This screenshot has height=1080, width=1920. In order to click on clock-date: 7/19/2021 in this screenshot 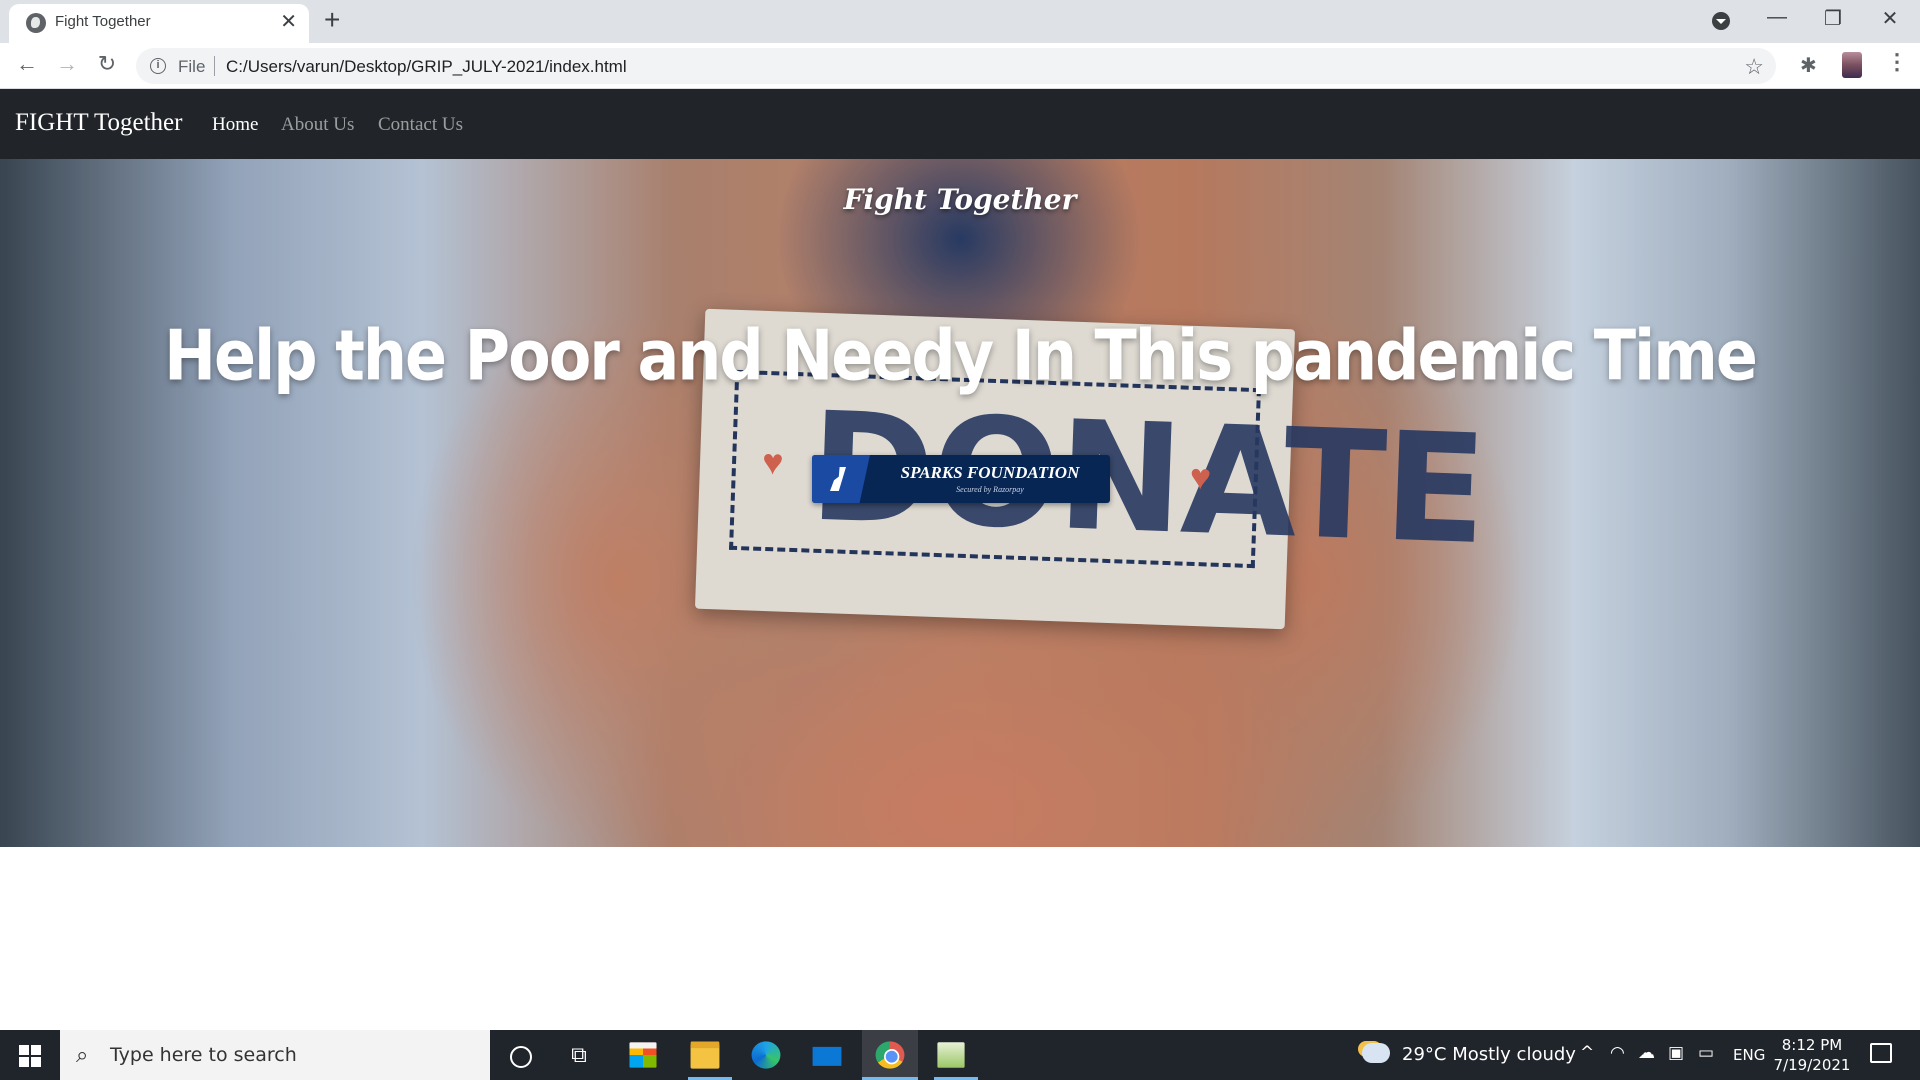, I will do `click(1812, 1065)`.